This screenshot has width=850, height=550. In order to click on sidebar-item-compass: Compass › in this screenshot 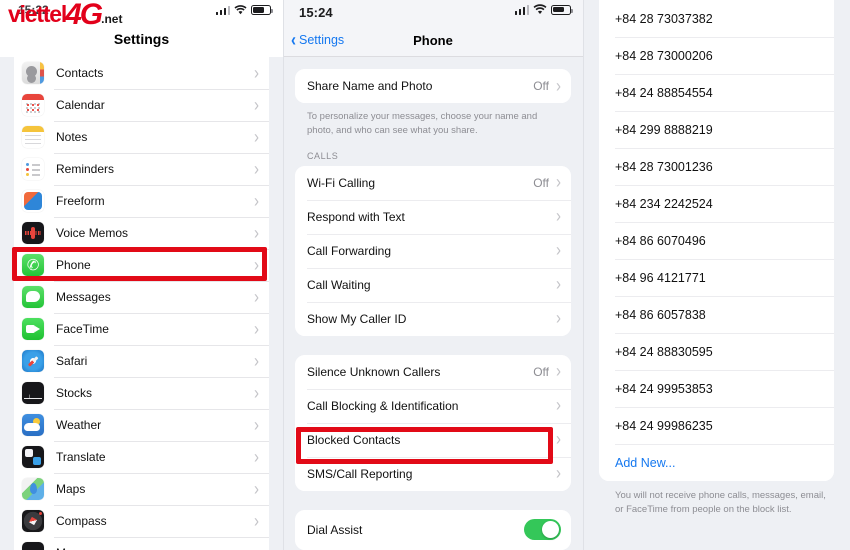, I will do `click(141, 521)`.